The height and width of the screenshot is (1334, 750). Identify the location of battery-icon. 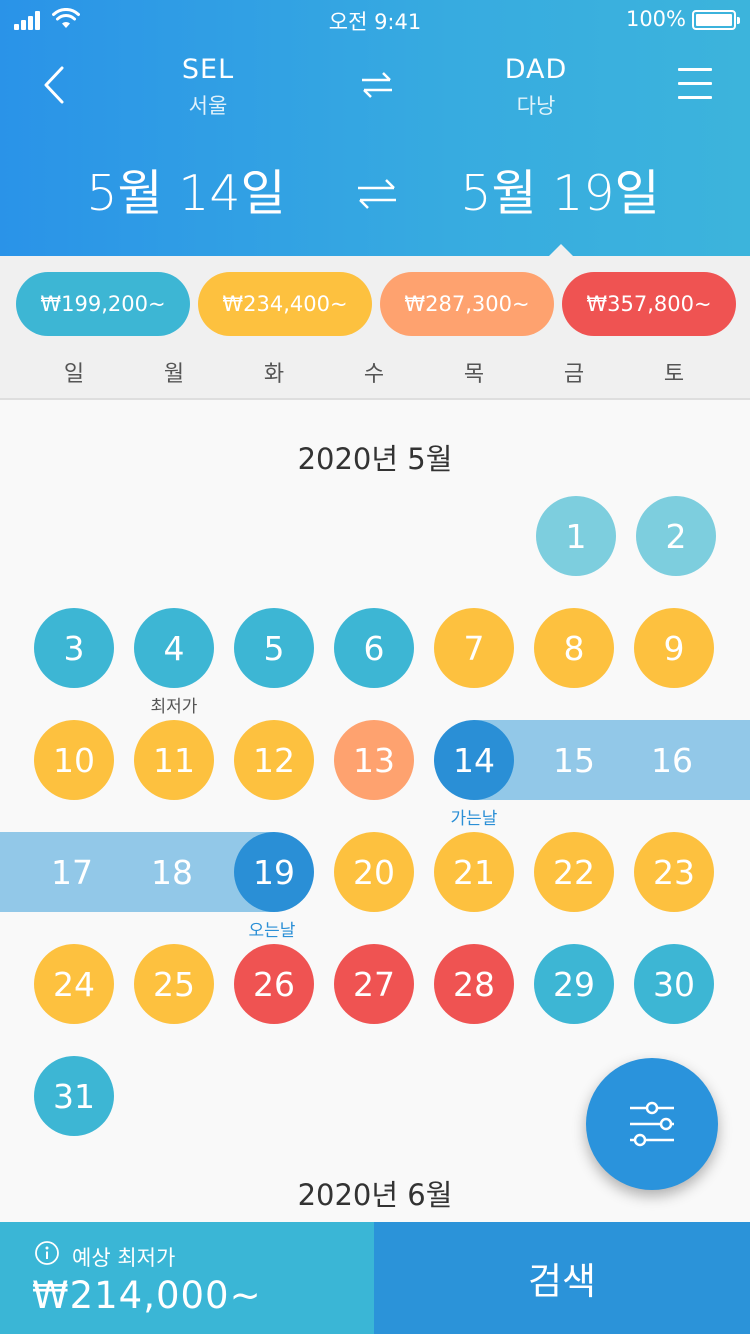
(716, 20).